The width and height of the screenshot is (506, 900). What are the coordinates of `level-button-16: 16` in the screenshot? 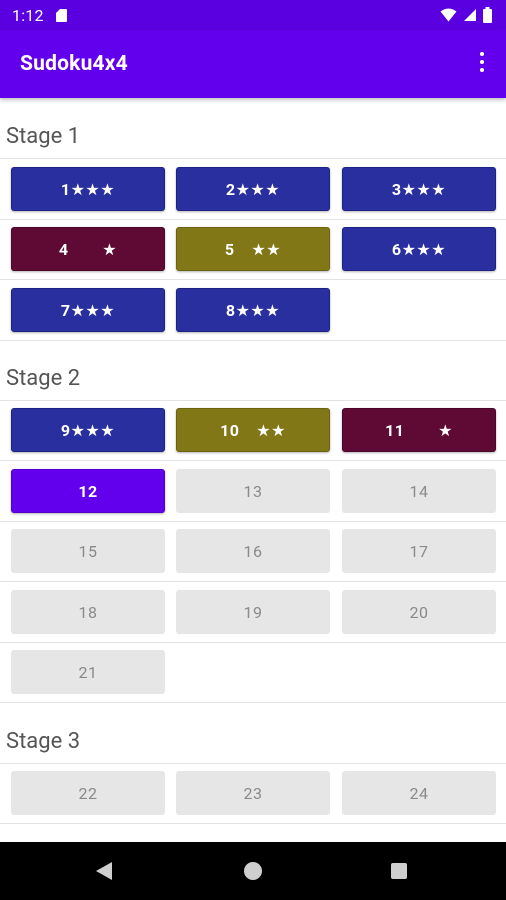 It's located at (253, 551).